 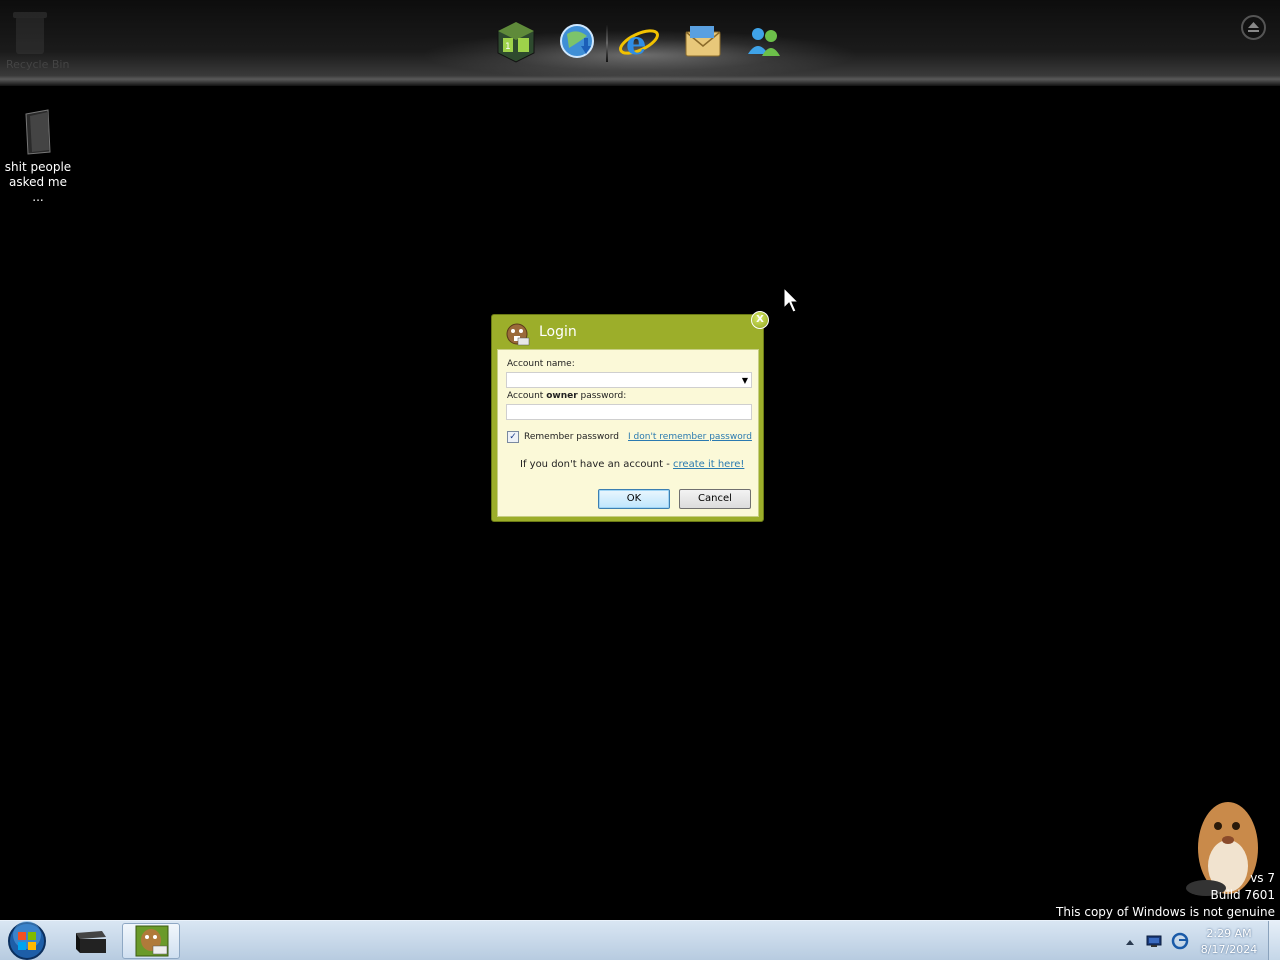 What do you see at coordinates (607, 43) in the screenshot?
I see `dock-separator` at bounding box center [607, 43].